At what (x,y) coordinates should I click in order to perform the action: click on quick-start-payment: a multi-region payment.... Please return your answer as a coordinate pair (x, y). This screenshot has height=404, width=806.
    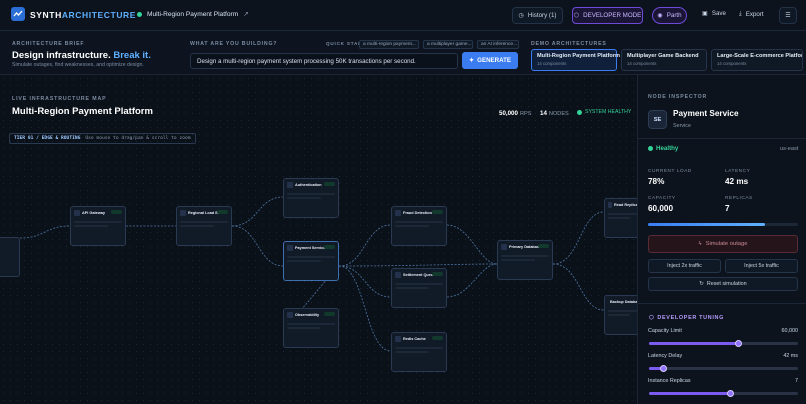
    Looking at the image, I should click on (389, 44).